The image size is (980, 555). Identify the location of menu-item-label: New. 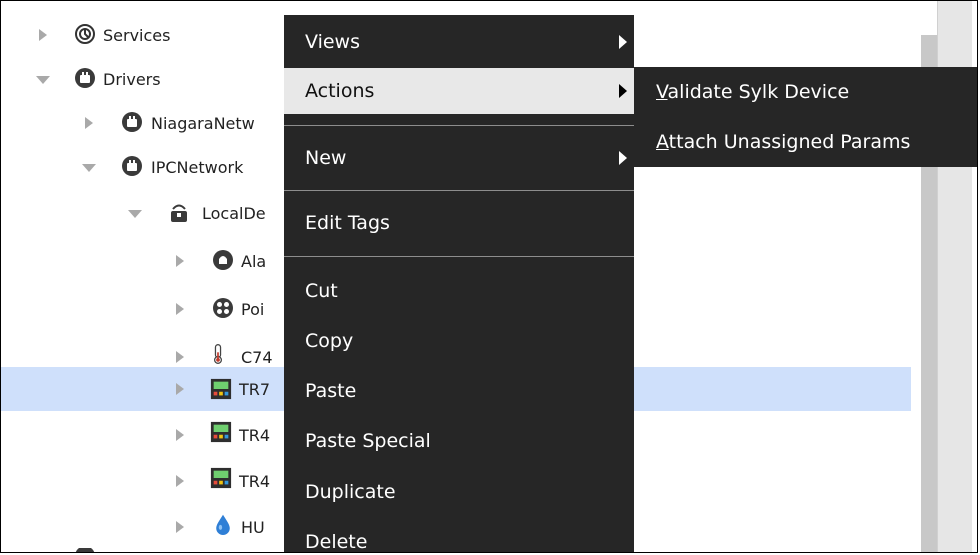
(326, 158).